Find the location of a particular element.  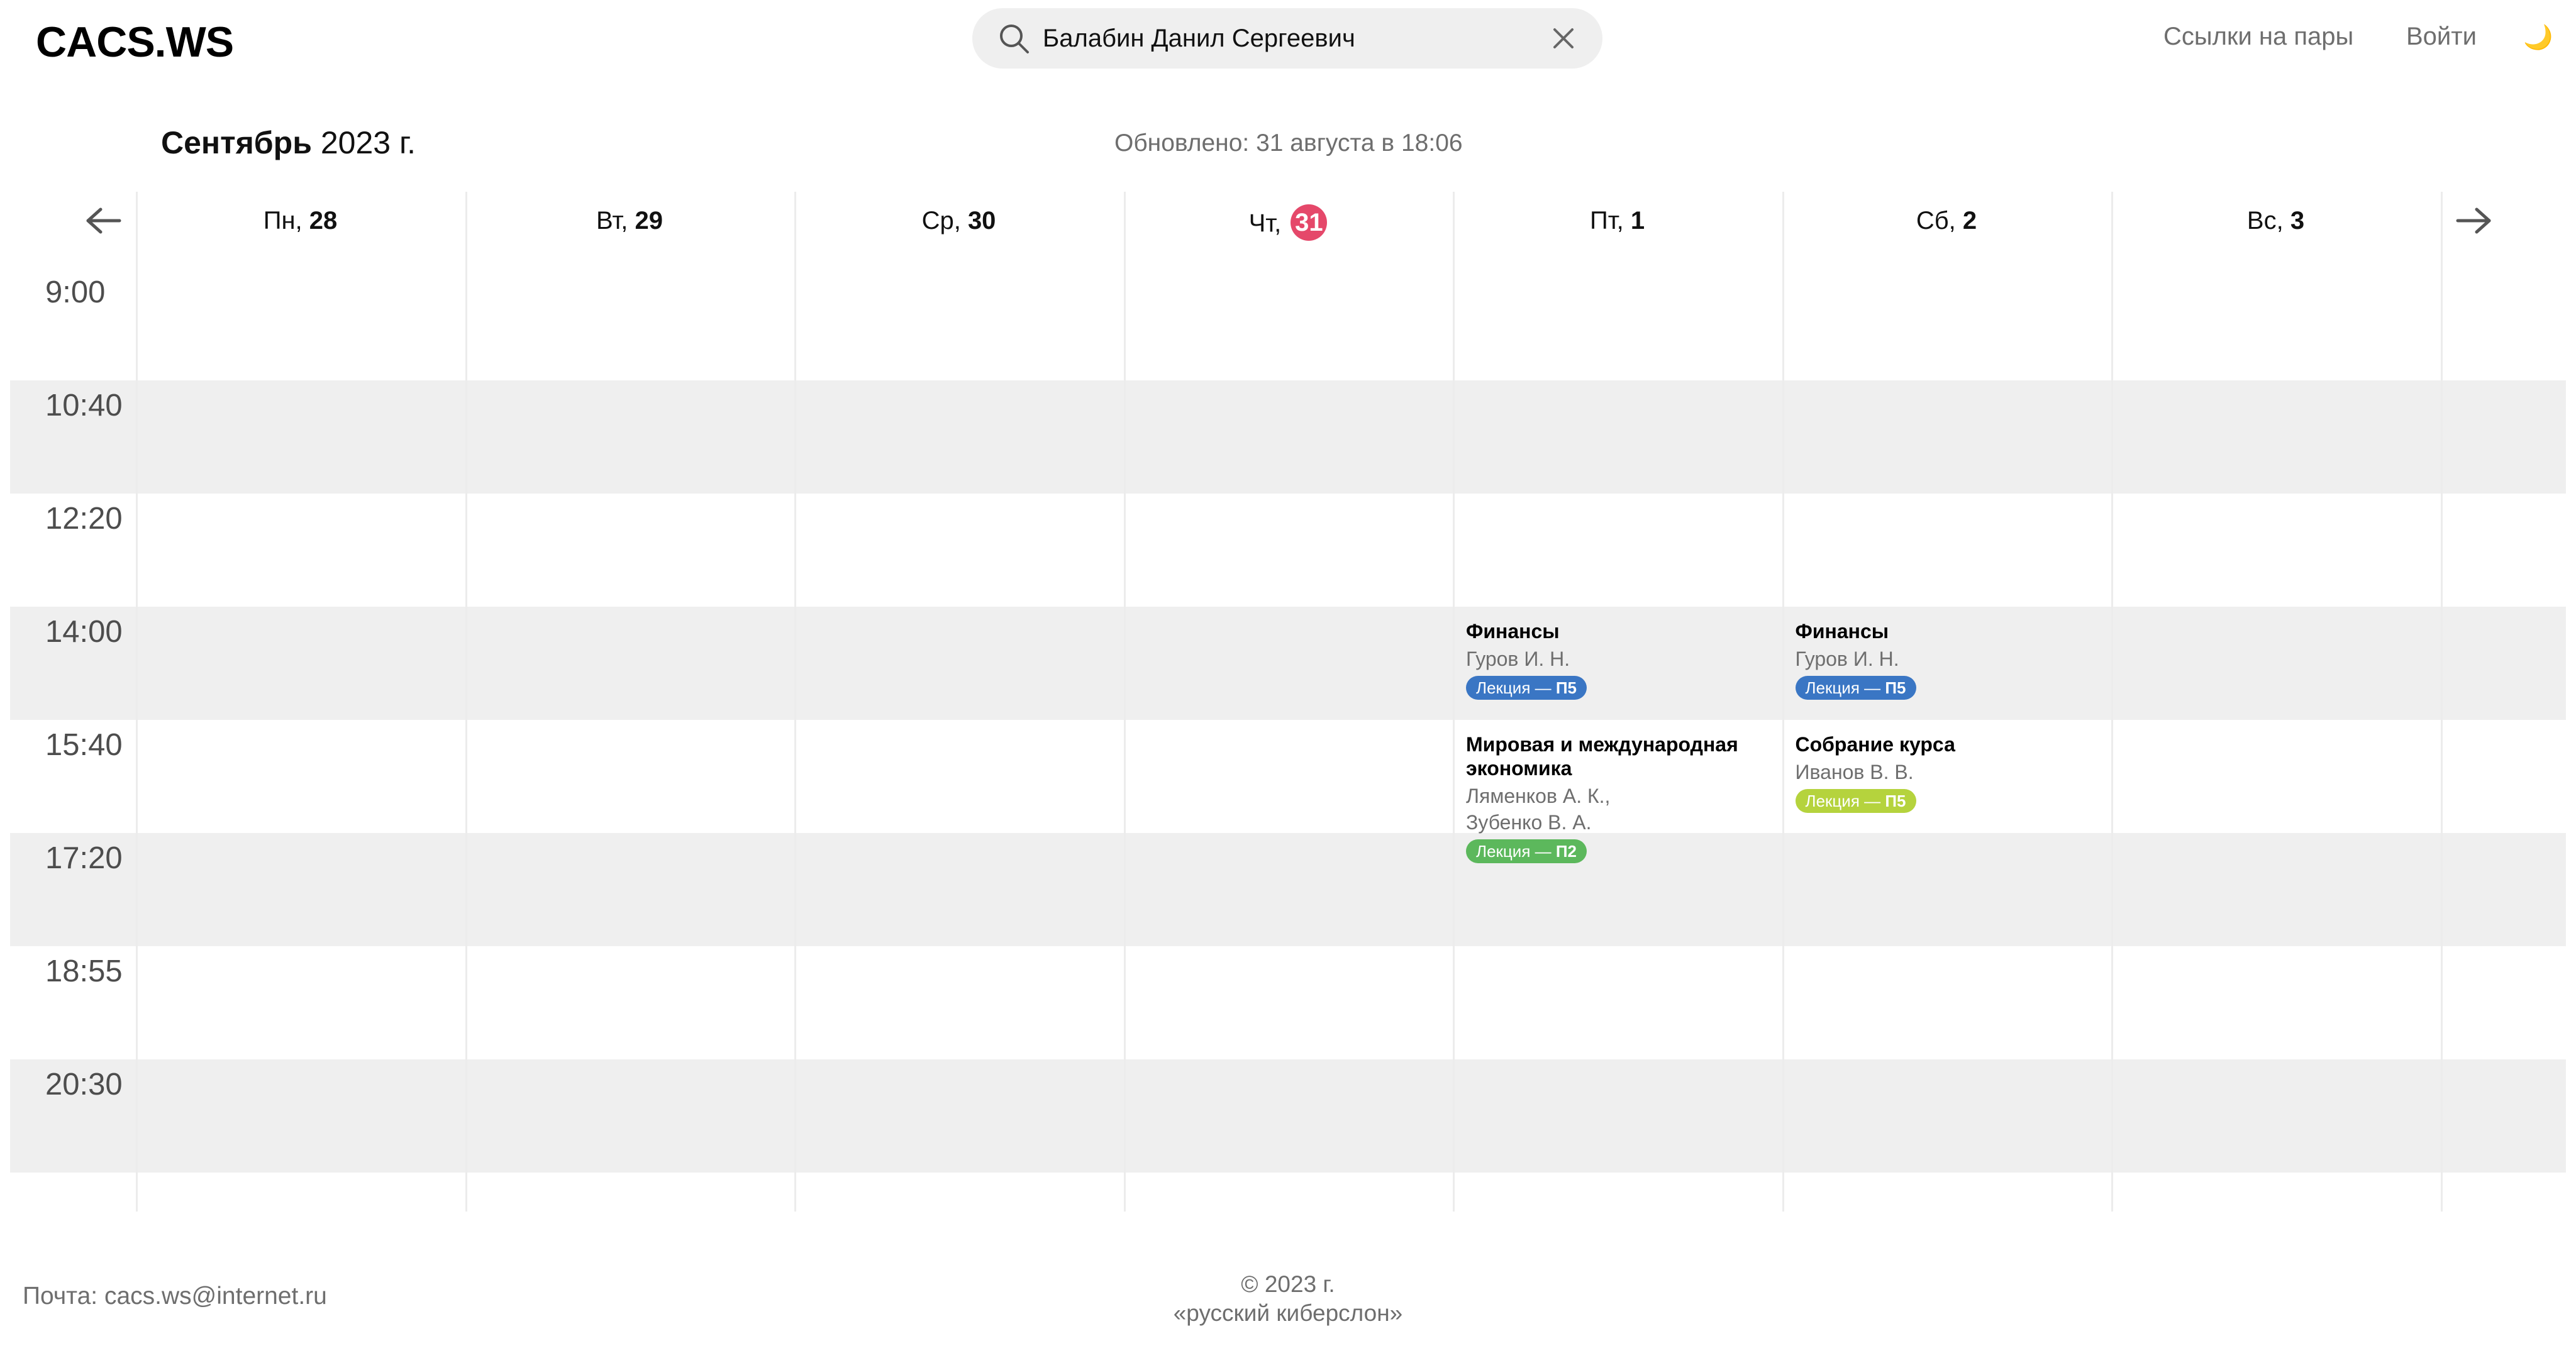

day-header: Ср, 30 is located at coordinates (958, 221).